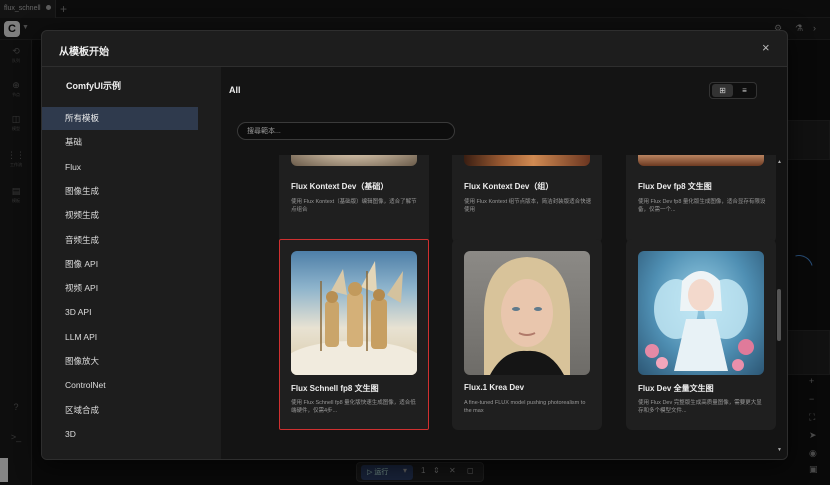 Image resolution: width=830 pixels, height=485 pixels. Describe the element at coordinates (82, 118) in the screenshot. I see `sidebar-item-label: 所有模板` at that location.